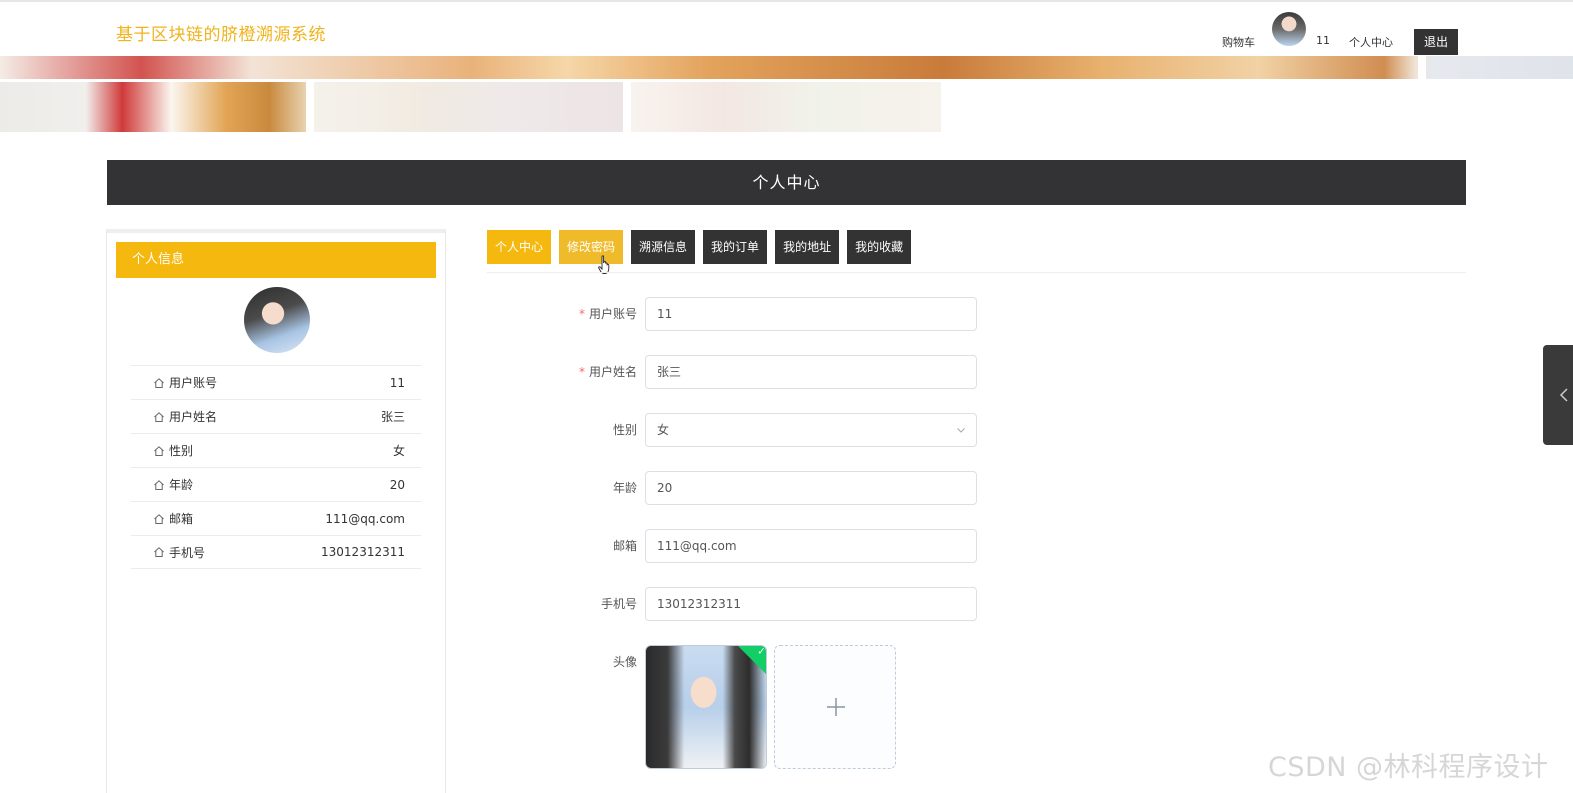 The width and height of the screenshot is (1573, 793). I want to click on personal-center-link: 个人中心, so click(1371, 42).